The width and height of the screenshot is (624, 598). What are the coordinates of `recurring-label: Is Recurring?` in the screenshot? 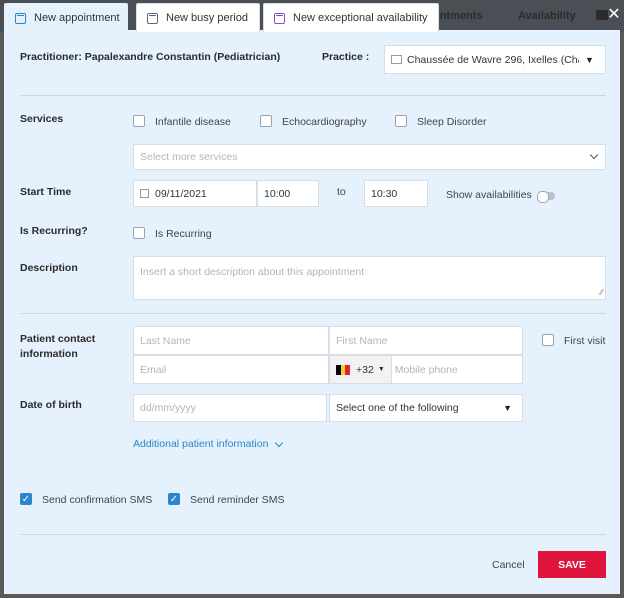 It's located at (54, 231).